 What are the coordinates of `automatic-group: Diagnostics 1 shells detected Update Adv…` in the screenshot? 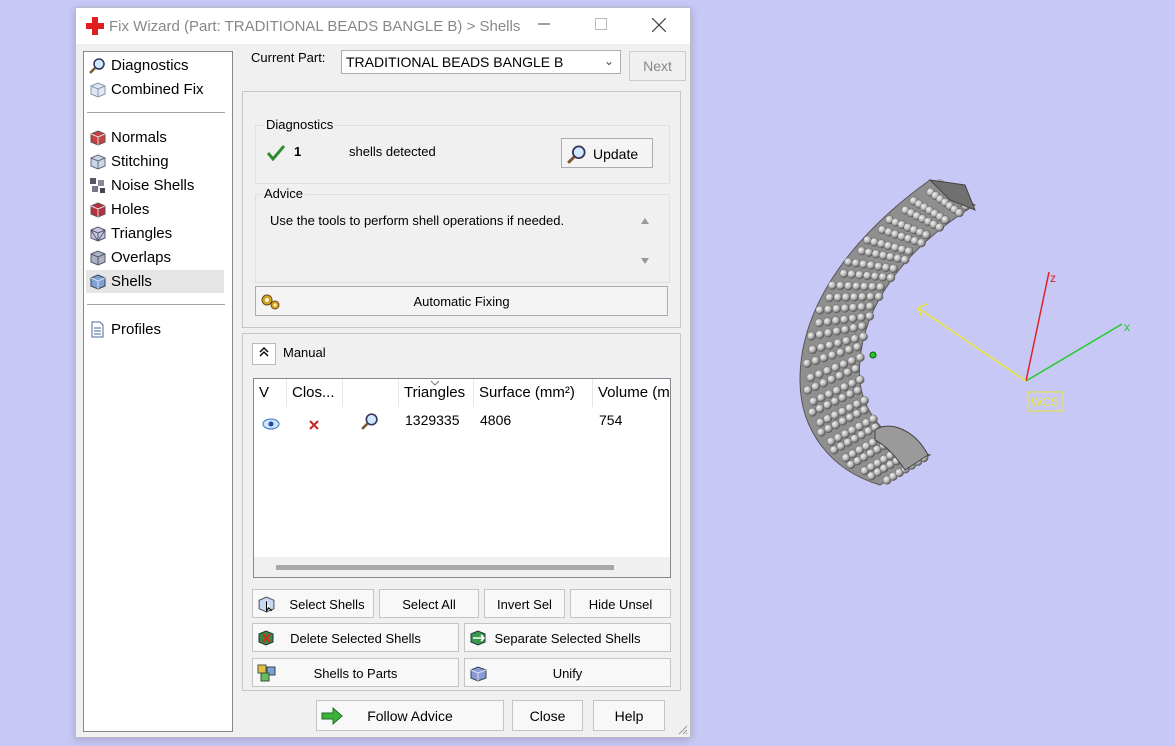 It's located at (461, 209).